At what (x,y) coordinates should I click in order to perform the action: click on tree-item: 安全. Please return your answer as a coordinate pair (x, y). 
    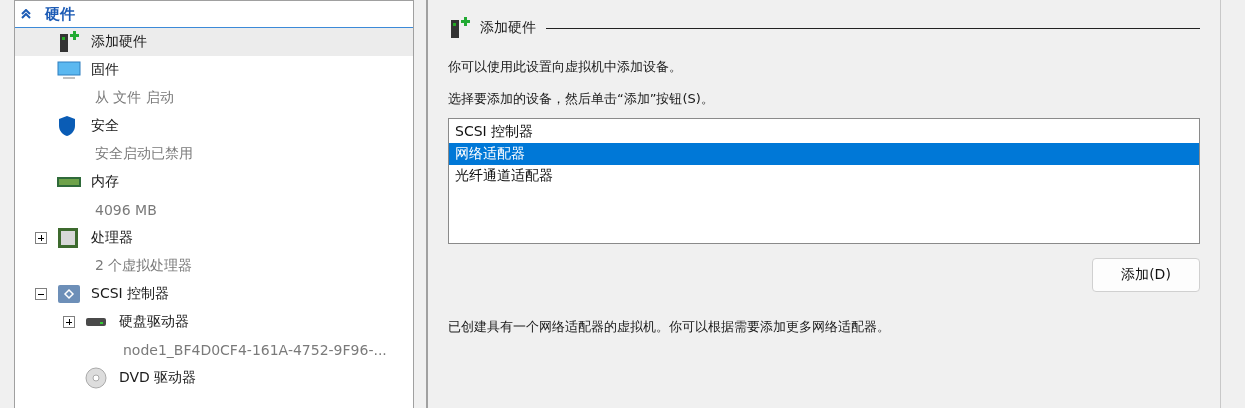
    Looking at the image, I should click on (214, 126).